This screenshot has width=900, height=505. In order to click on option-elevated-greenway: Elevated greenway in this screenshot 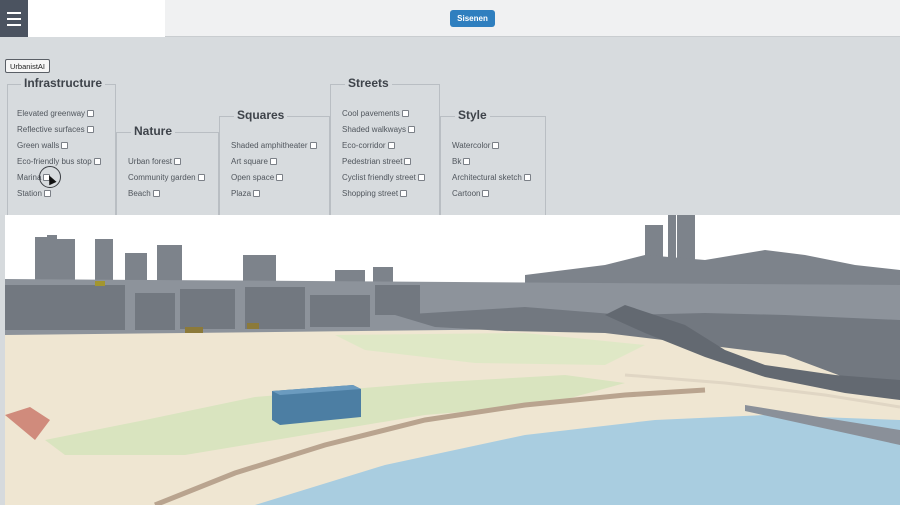, I will do `click(56, 113)`.